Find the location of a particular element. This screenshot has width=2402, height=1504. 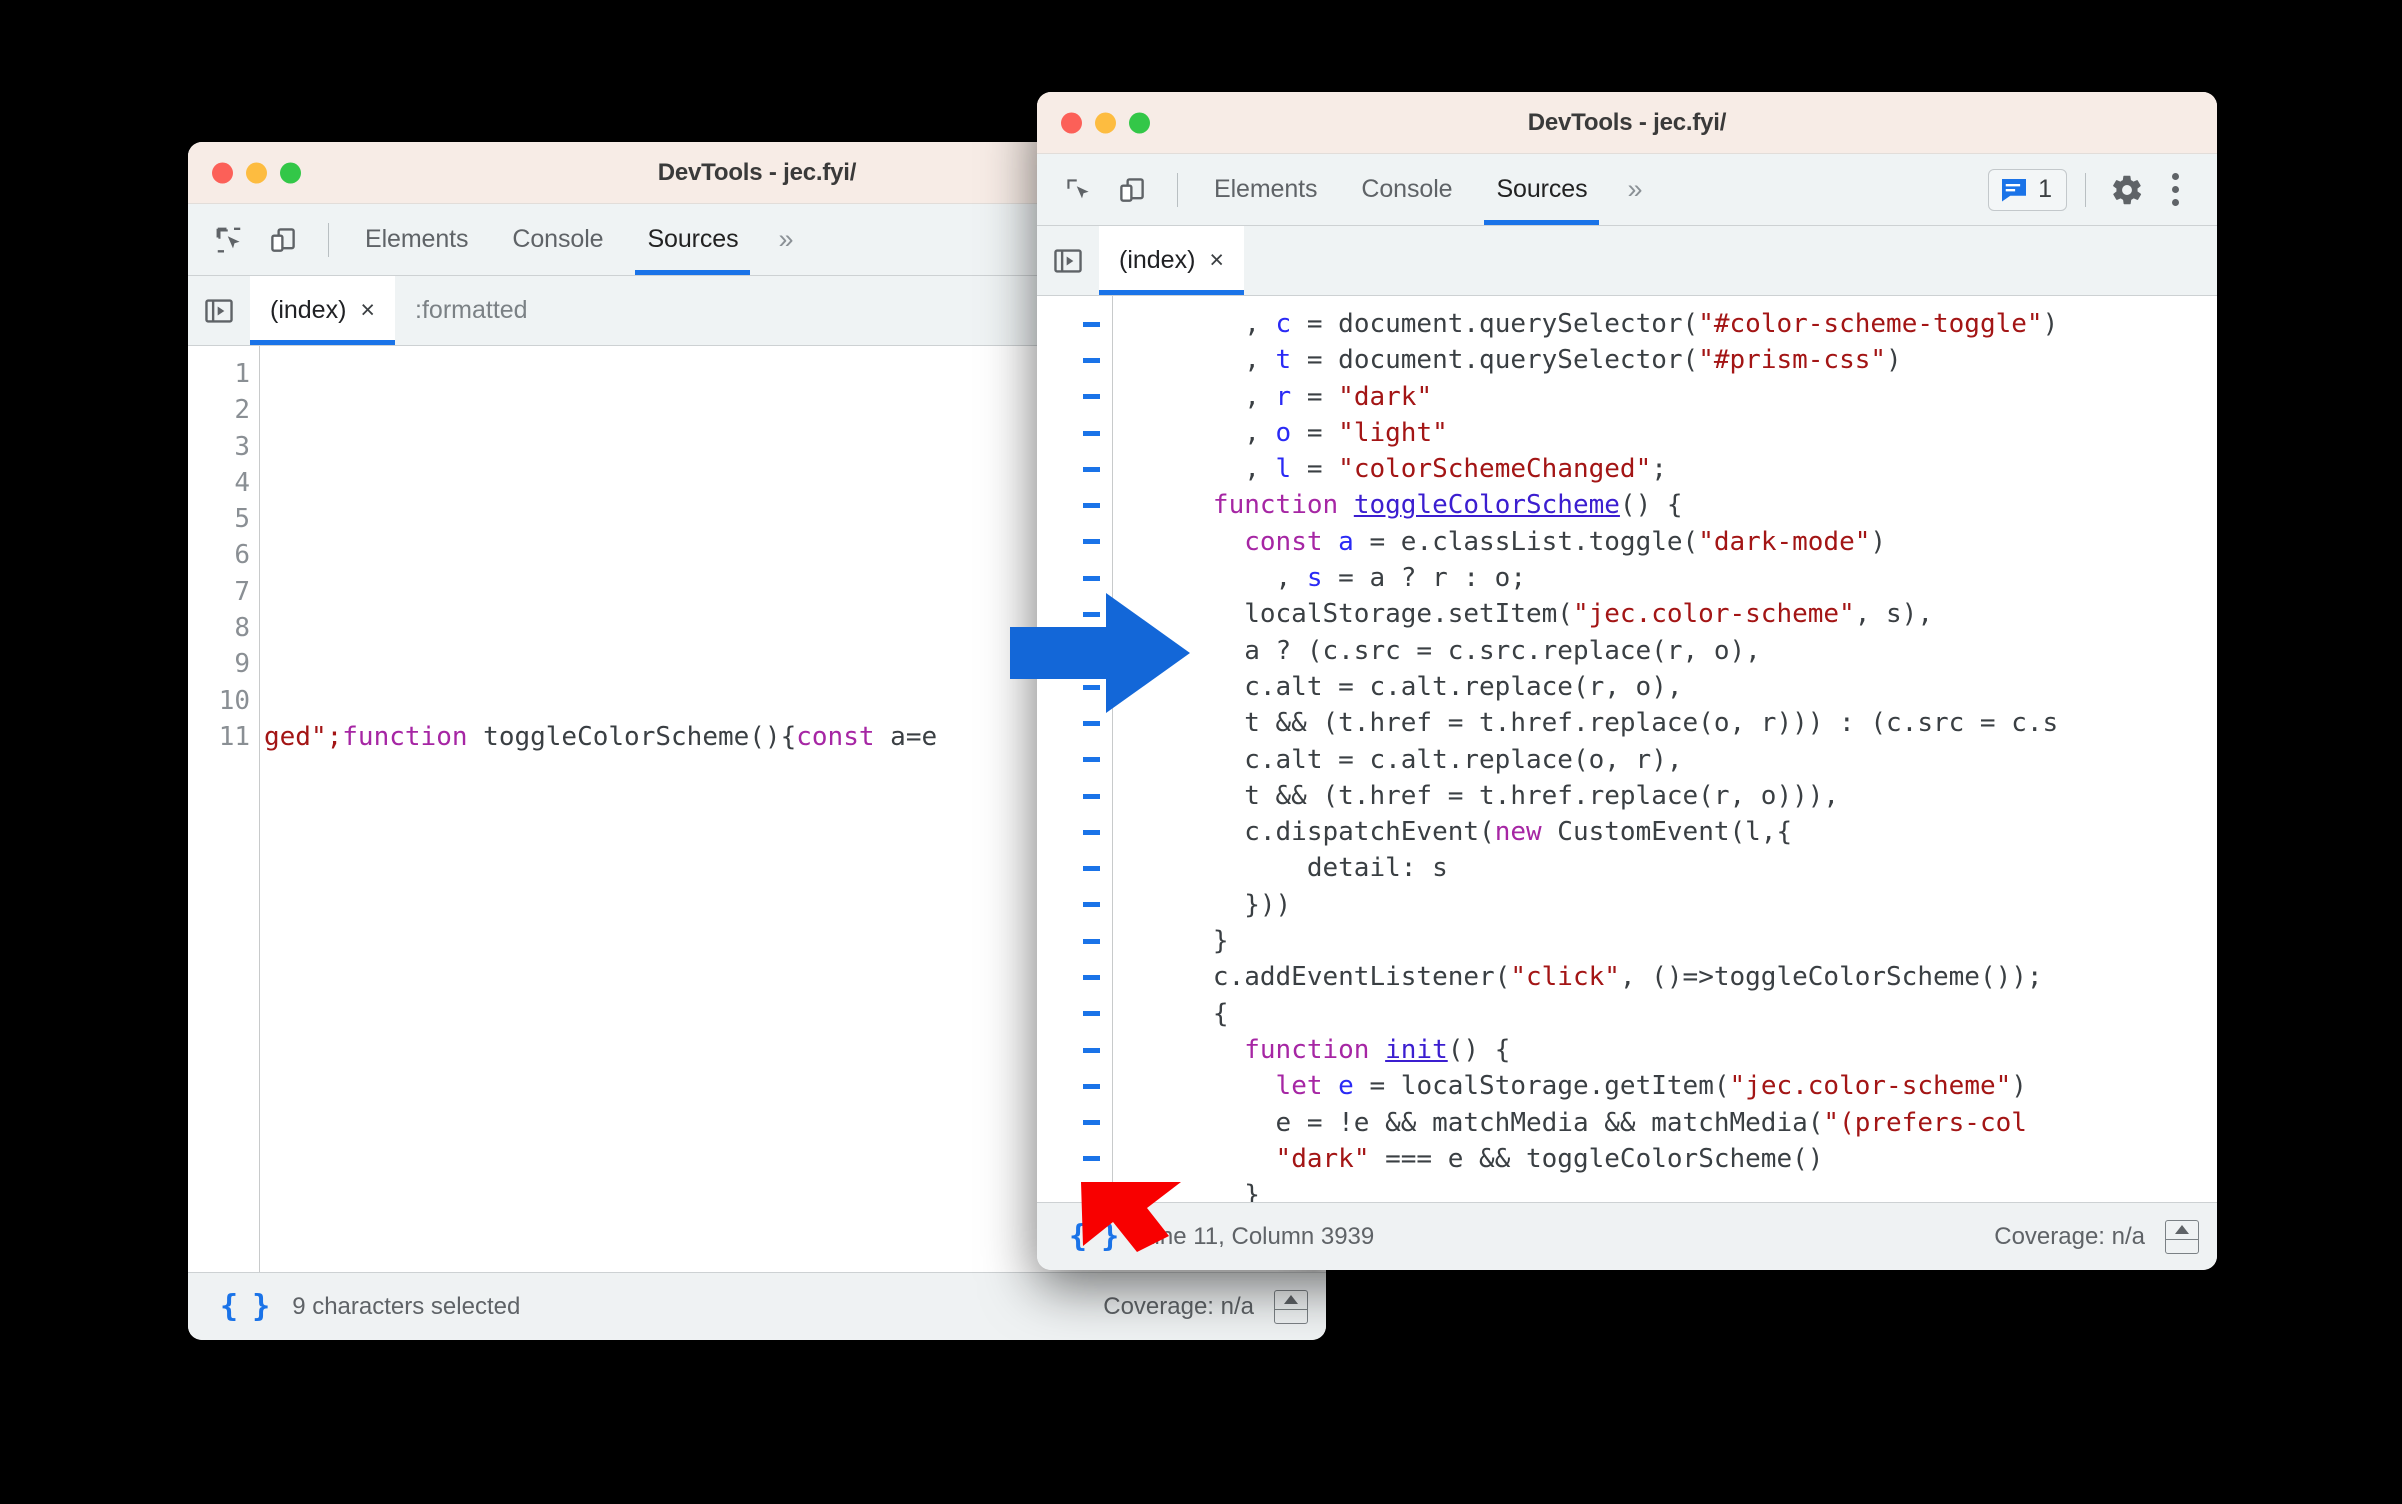

code-line: c.alt = c.alt.replace(r, o), is located at coordinates (1401, 686).